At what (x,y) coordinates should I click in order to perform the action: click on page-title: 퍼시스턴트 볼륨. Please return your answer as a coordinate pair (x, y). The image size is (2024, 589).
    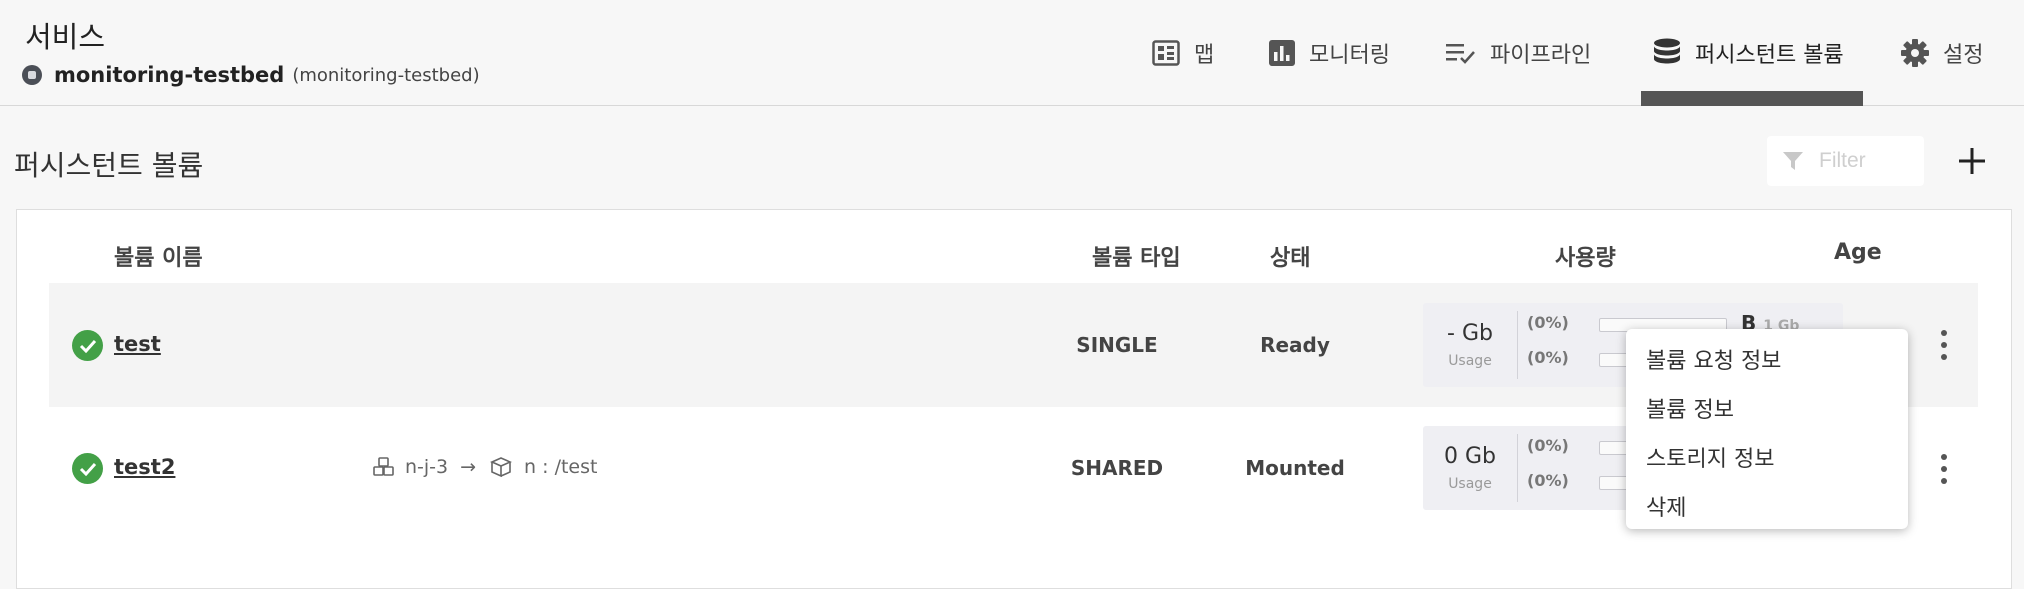
    Looking at the image, I should click on (109, 165).